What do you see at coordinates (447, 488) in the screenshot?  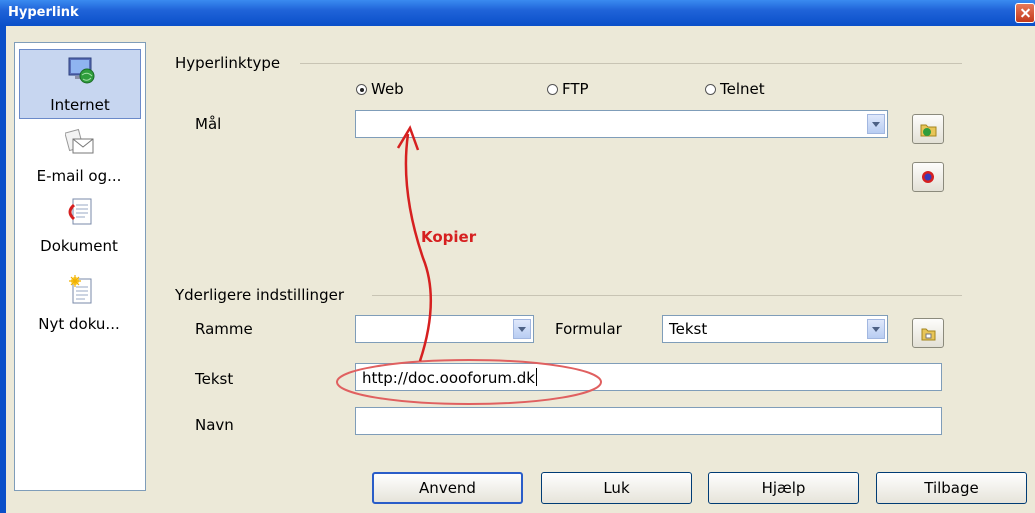 I see `apply-button: Anvend` at bounding box center [447, 488].